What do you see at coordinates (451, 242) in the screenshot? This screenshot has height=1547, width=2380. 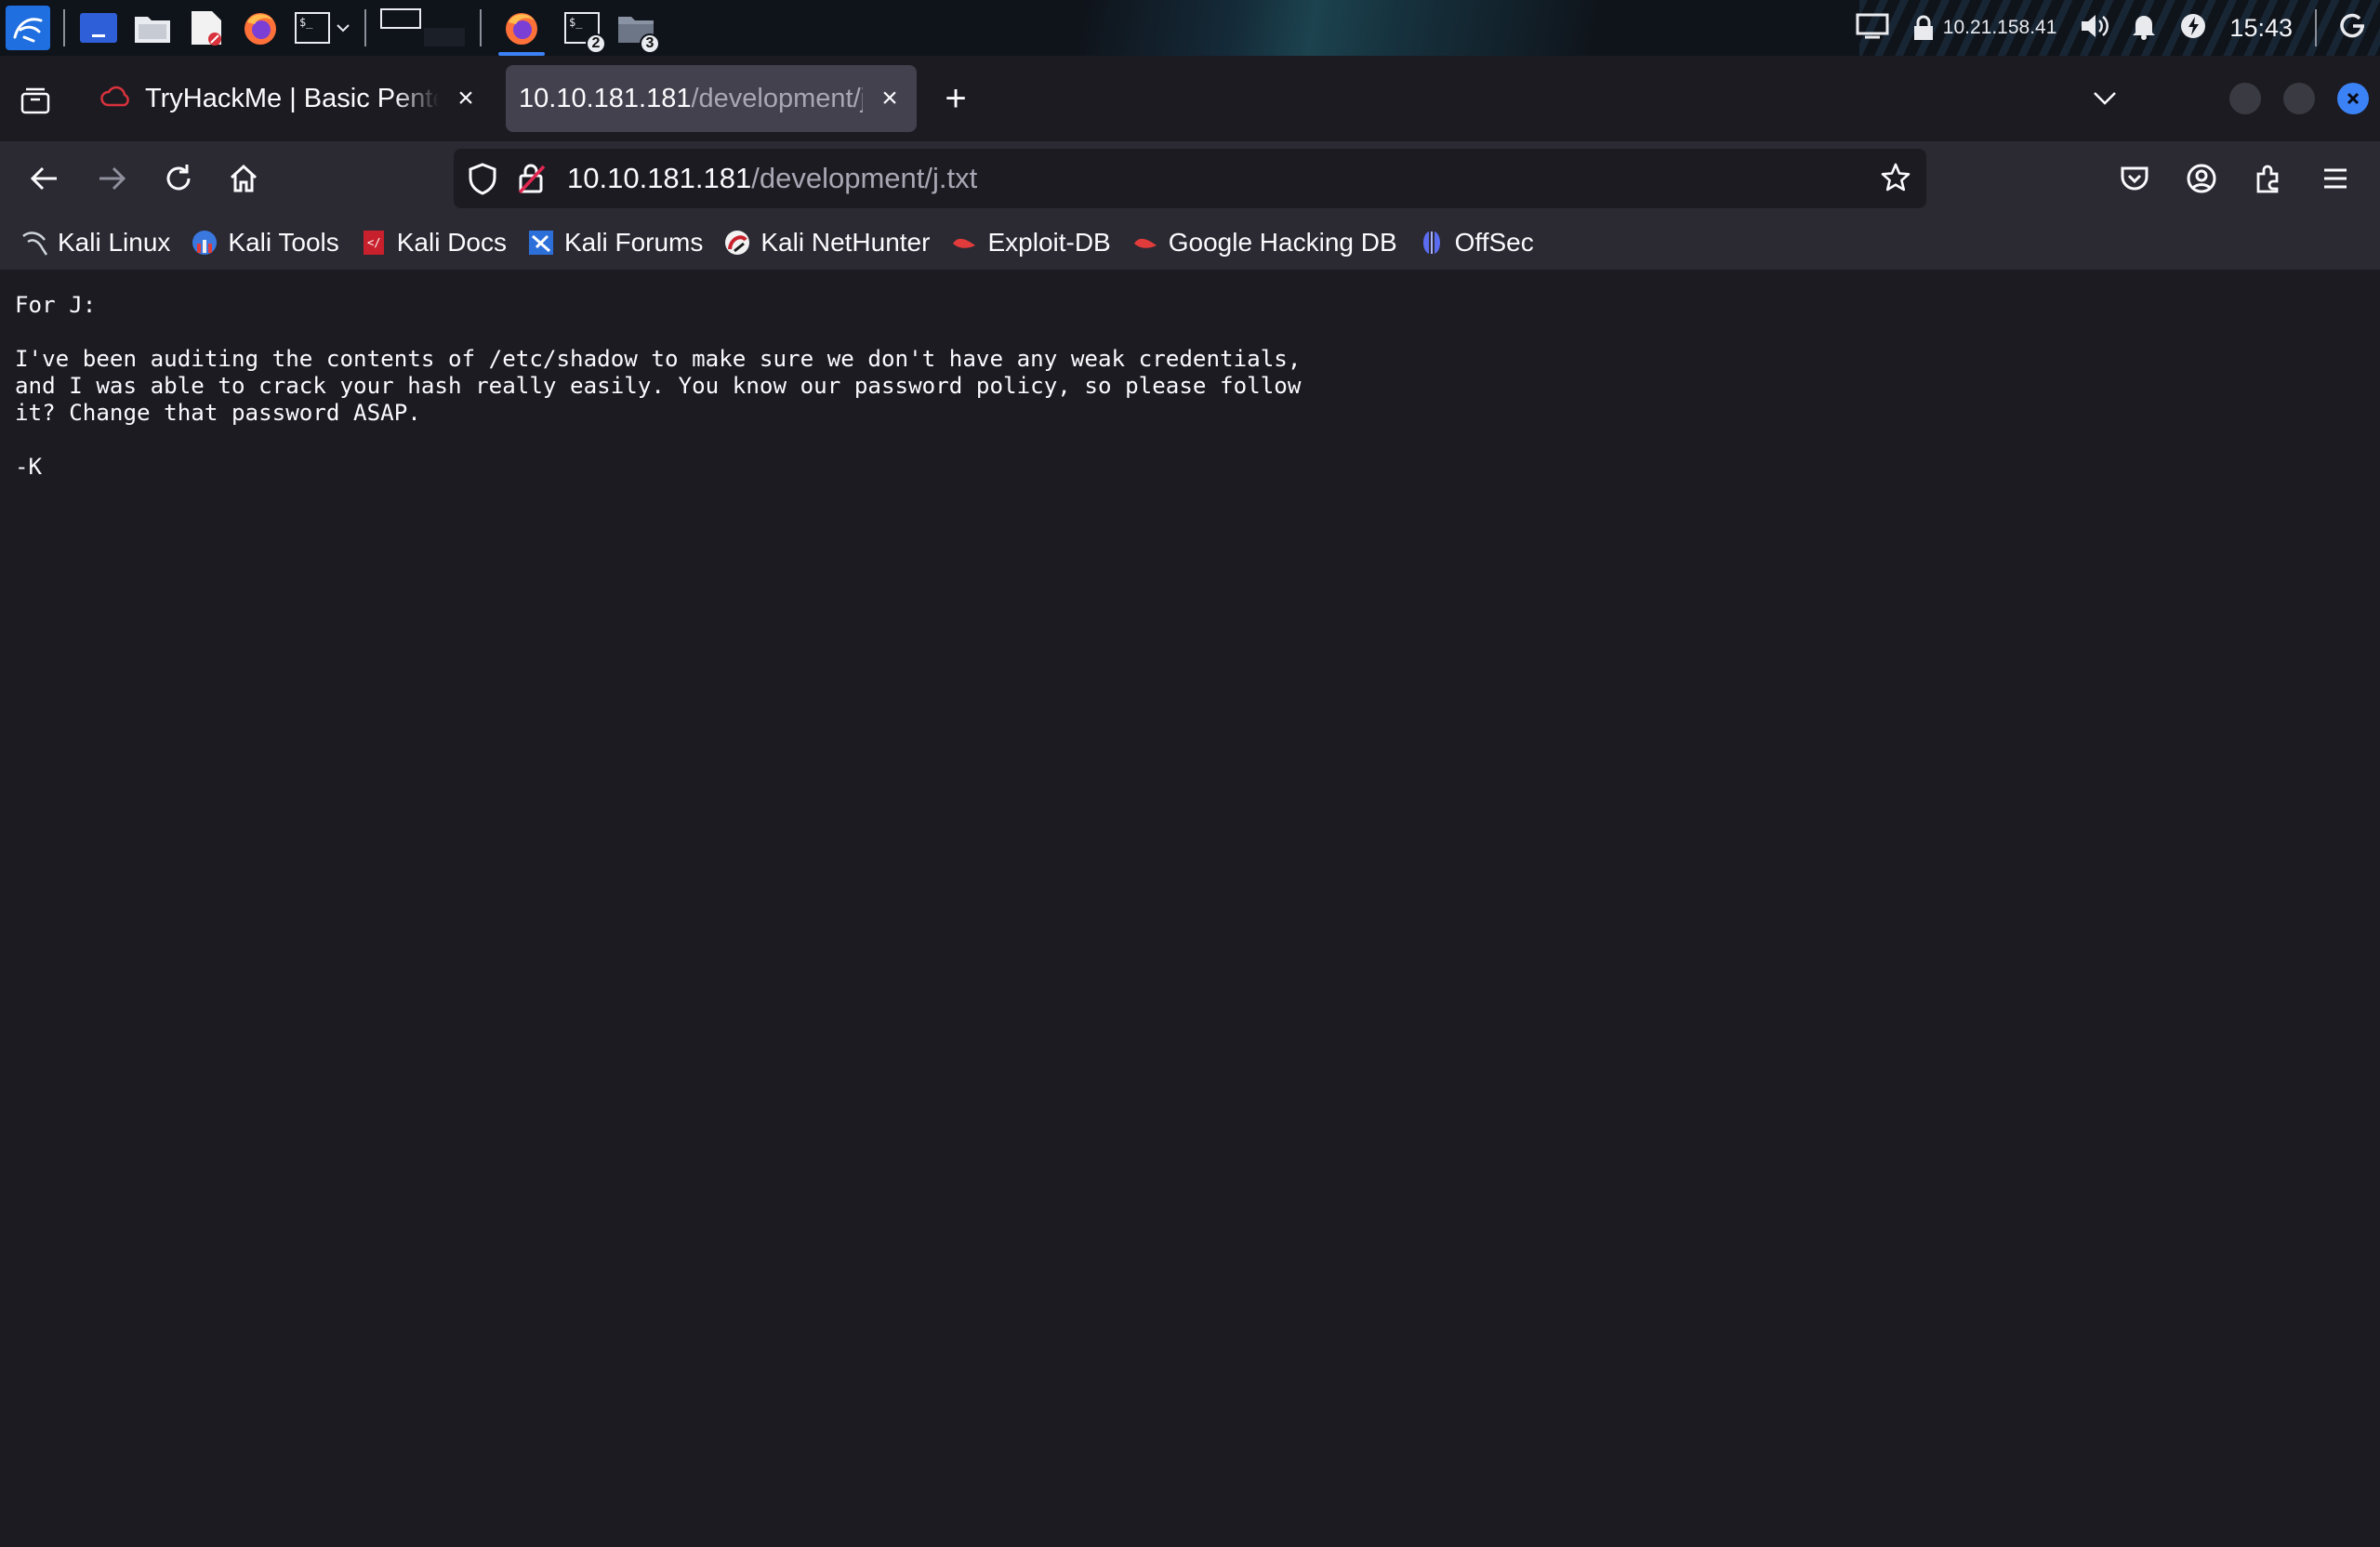 I see `bookmark-label: Kali Docs` at bounding box center [451, 242].